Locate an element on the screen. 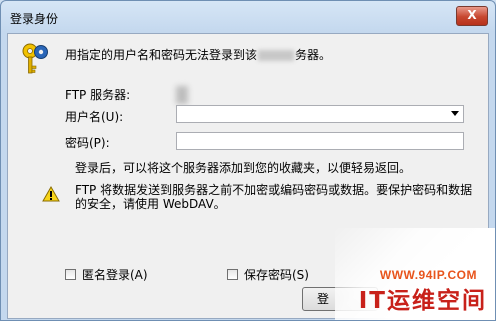  watermark-brand: IT运维空间 is located at coordinates (422, 301).